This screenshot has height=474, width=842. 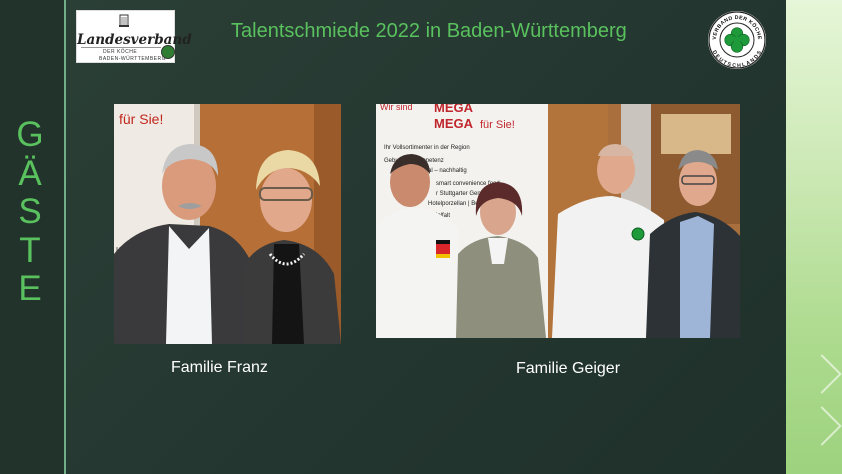 What do you see at coordinates (447, 171) in the screenshot?
I see `banner-bullet: al – nachhaltig` at bounding box center [447, 171].